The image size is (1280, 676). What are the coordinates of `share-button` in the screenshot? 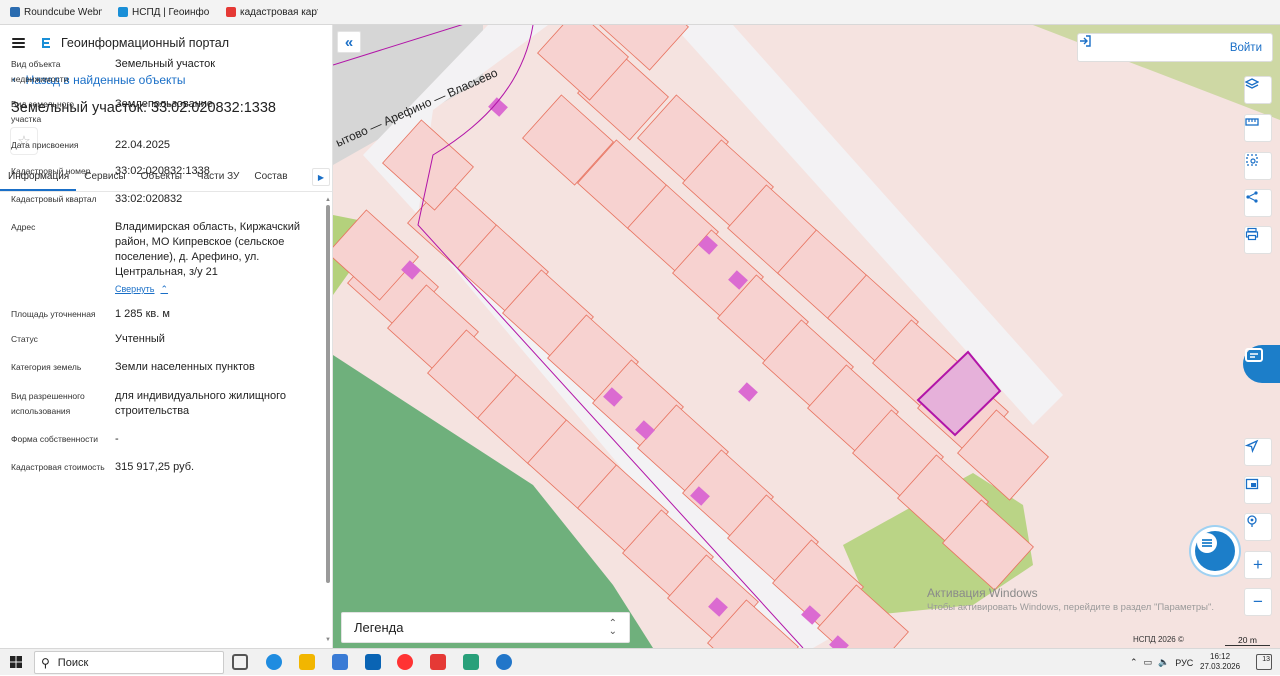 It's located at (1258, 203).